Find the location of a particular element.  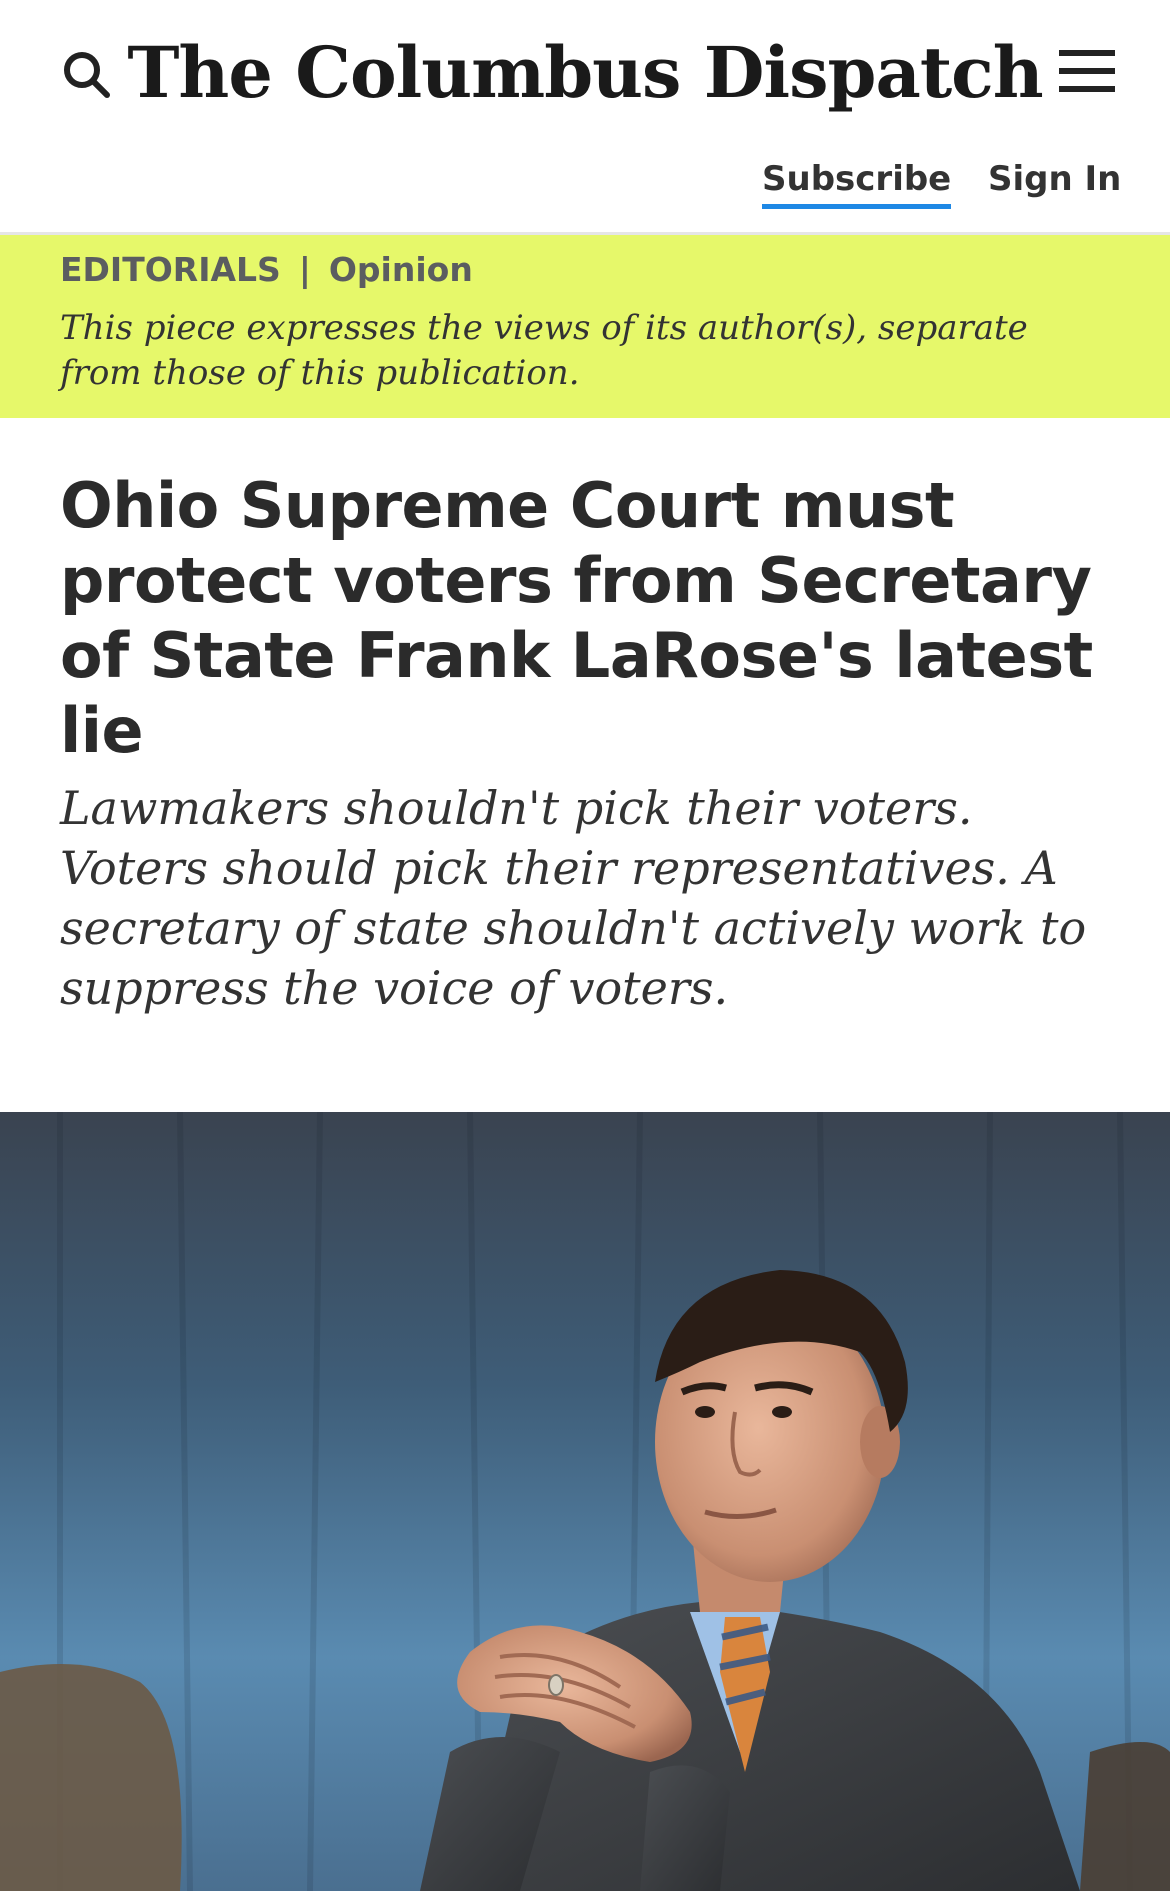

section-breadcrumb: EDITORIALS | Opinion is located at coordinates (266, 269).